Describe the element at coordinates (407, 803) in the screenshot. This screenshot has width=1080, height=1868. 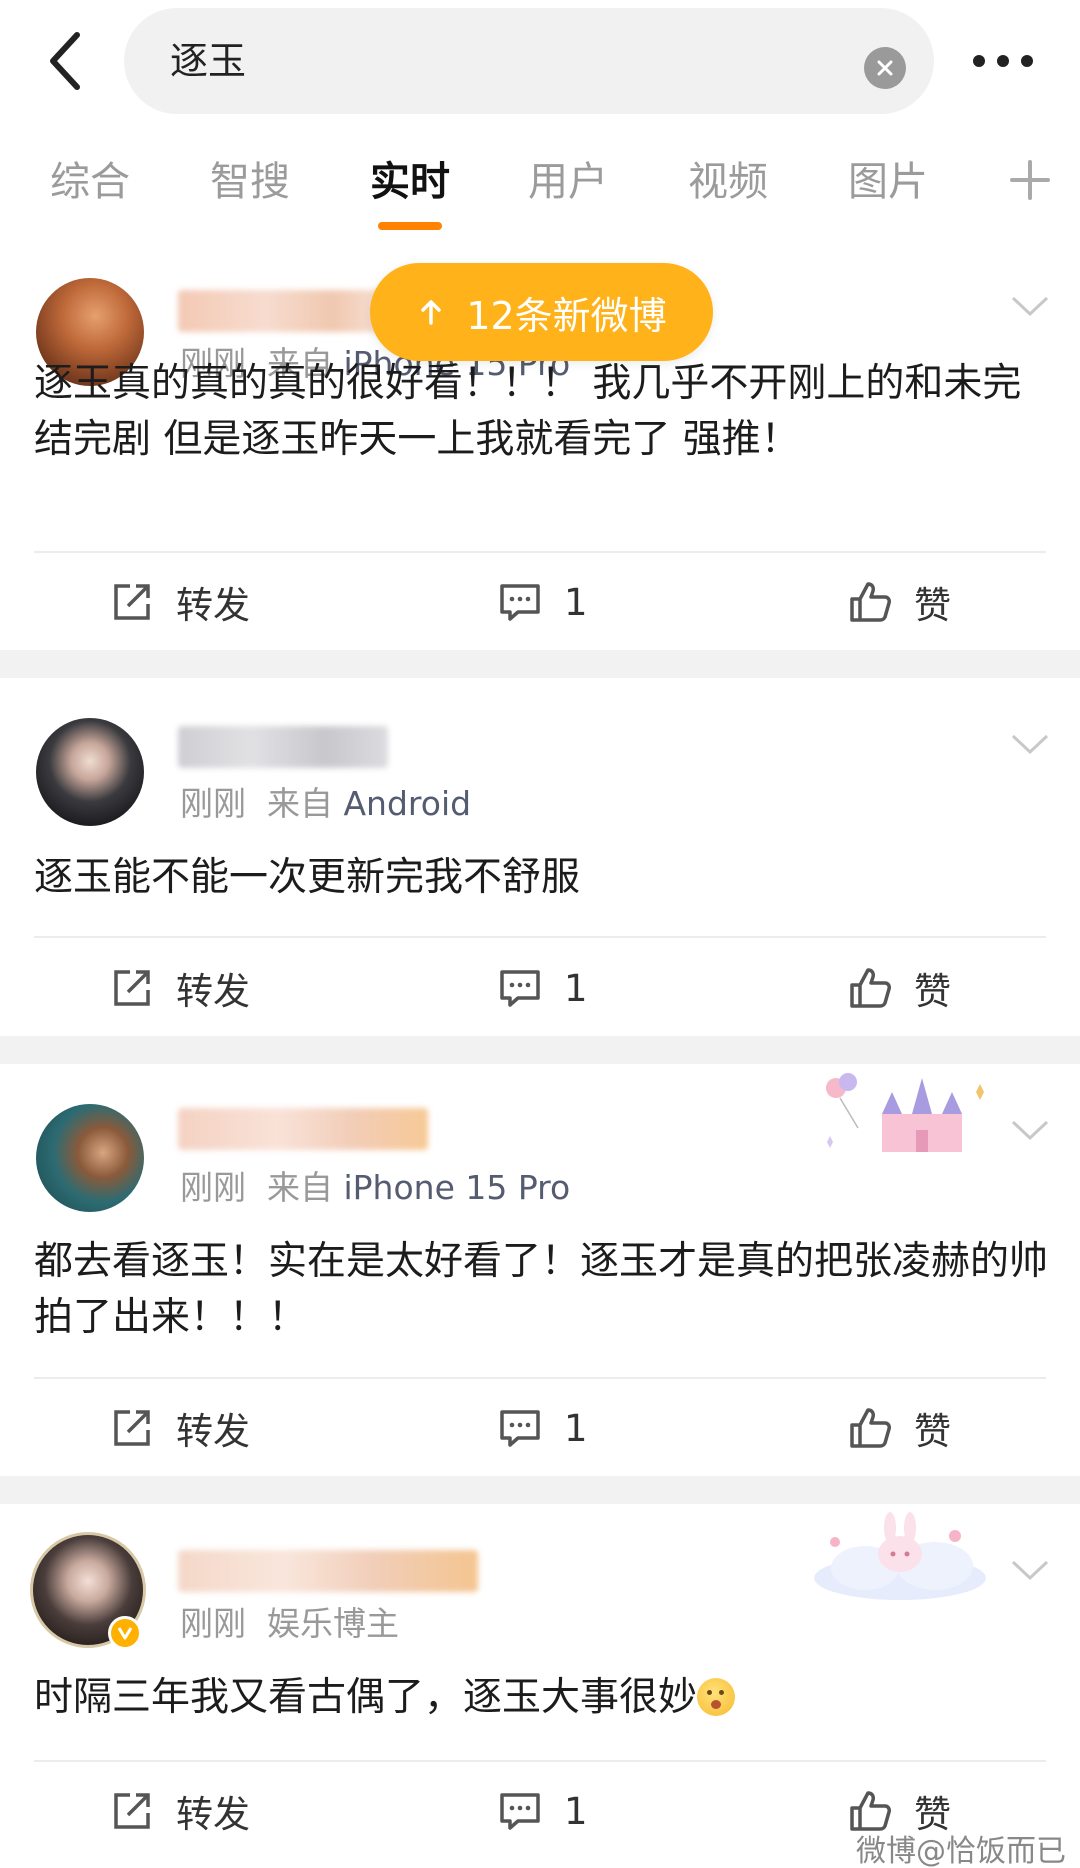
I see `post-source: Android` at that location.